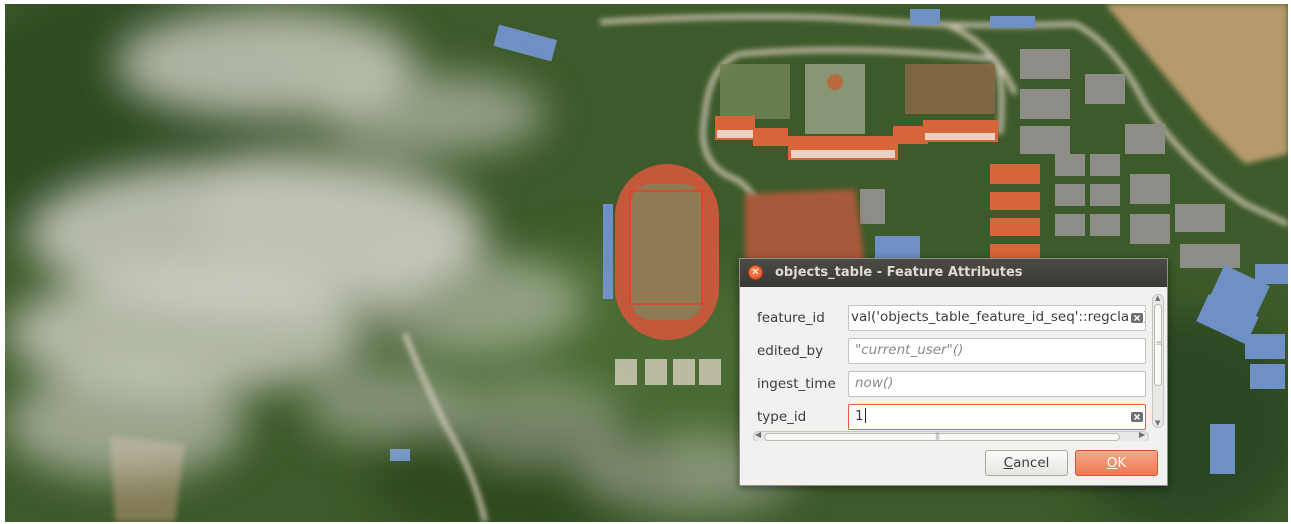 The image size is (1291, 524). I want to click on cancel-label-rest: ancel, so click(1031, 463).